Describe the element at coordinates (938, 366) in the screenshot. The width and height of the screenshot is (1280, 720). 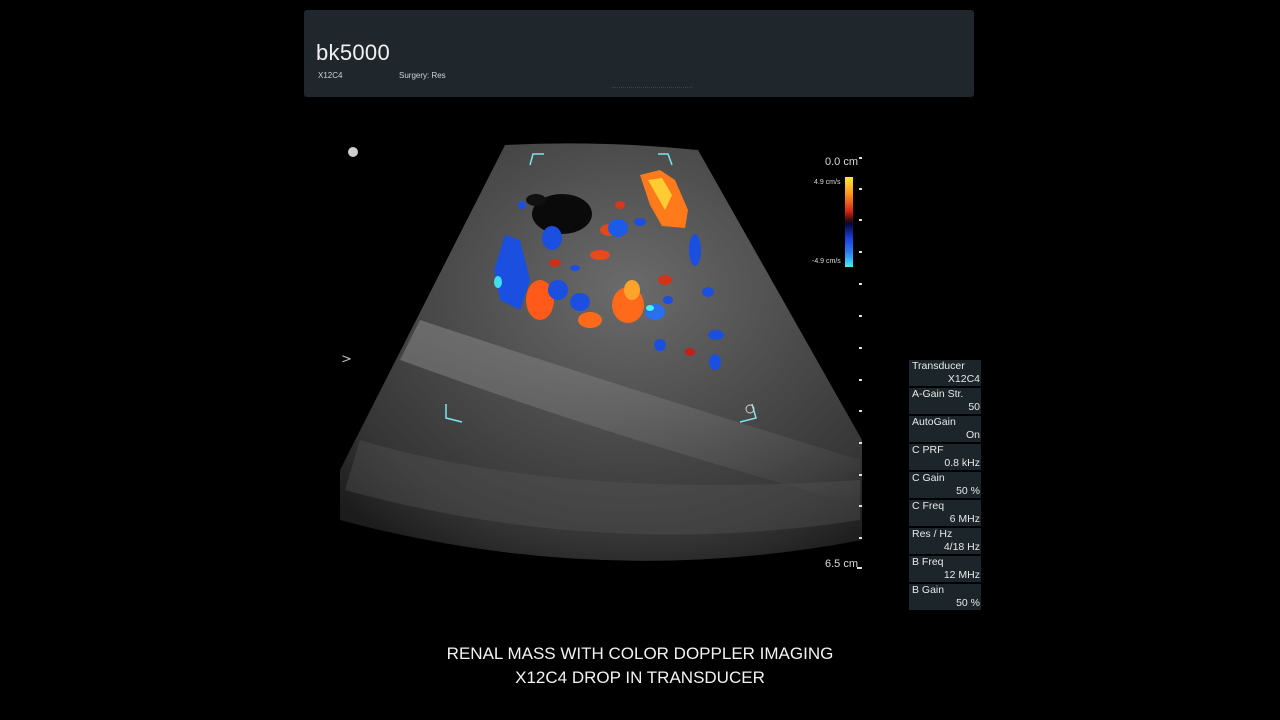
I see `param-label: Transducer` at that location.